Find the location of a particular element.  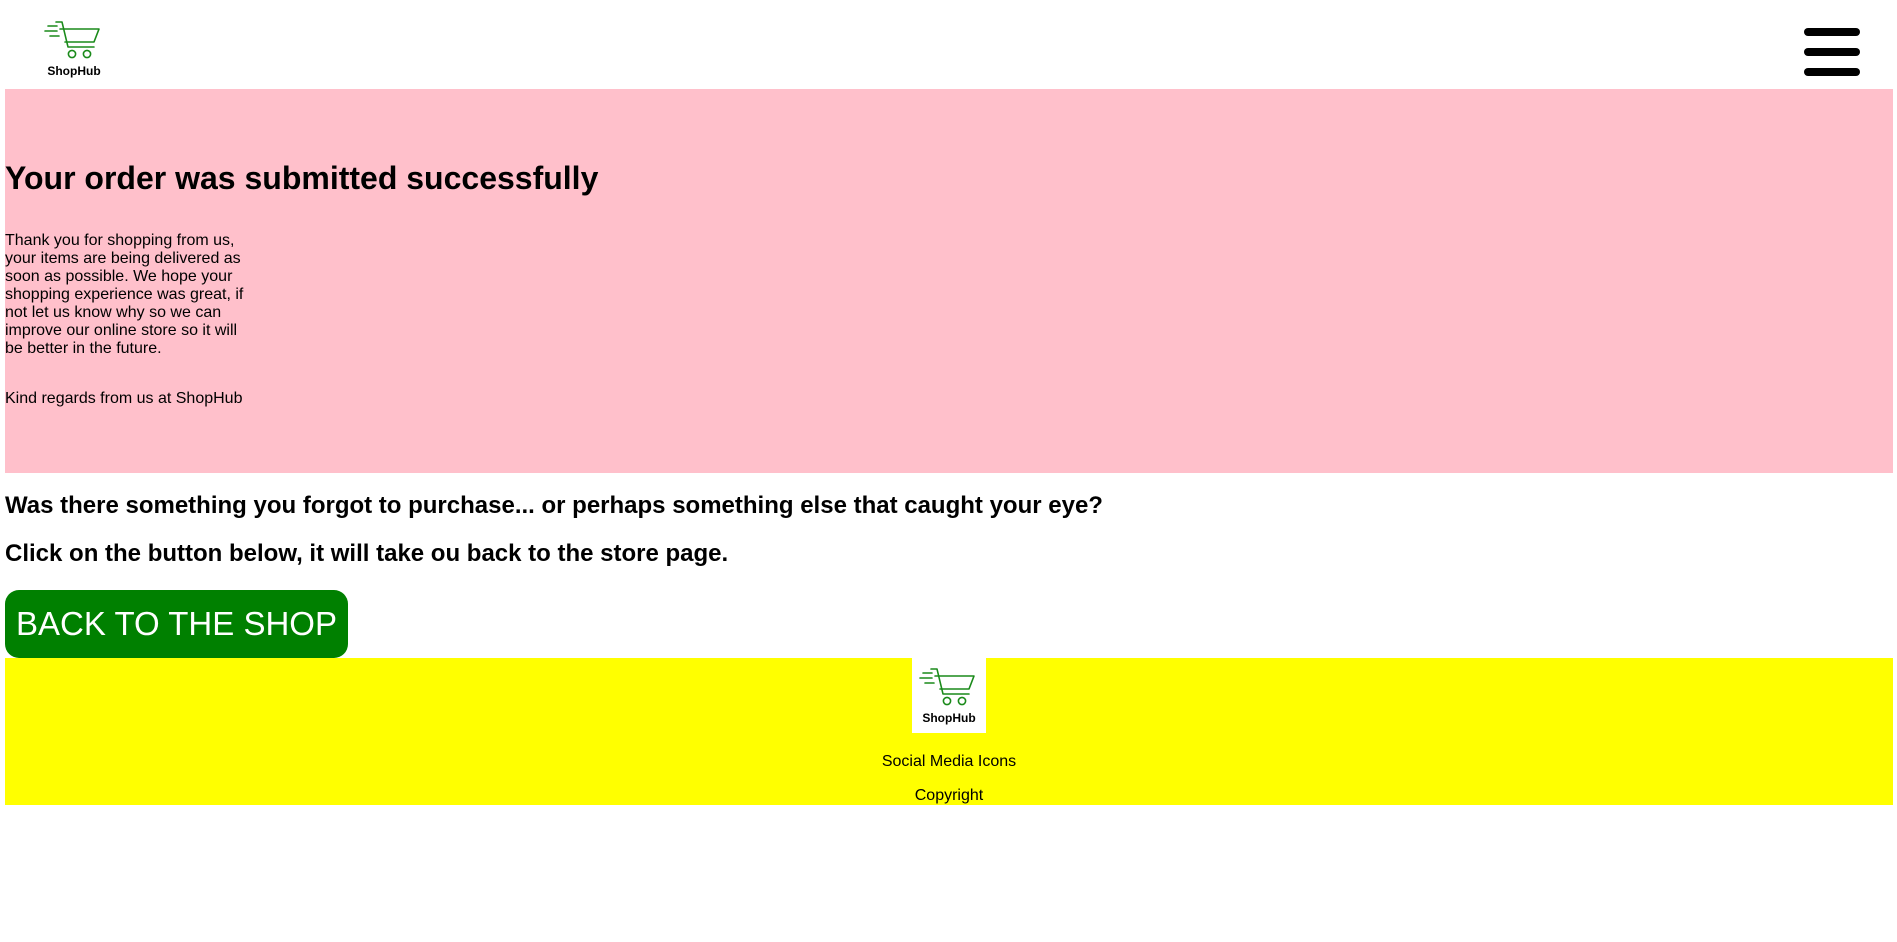

footer-logo-text: ShopHub is located at coordinates (949, 718).